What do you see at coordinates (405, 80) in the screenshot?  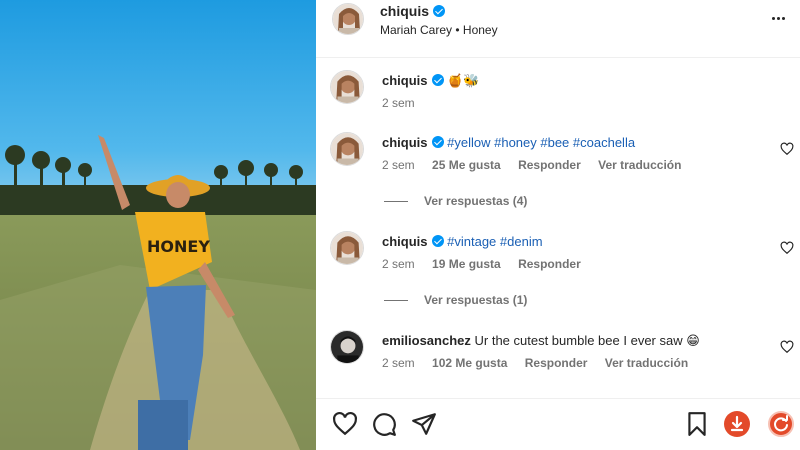 I see `caption-username: chiquis` at bounding box center [405, 80].